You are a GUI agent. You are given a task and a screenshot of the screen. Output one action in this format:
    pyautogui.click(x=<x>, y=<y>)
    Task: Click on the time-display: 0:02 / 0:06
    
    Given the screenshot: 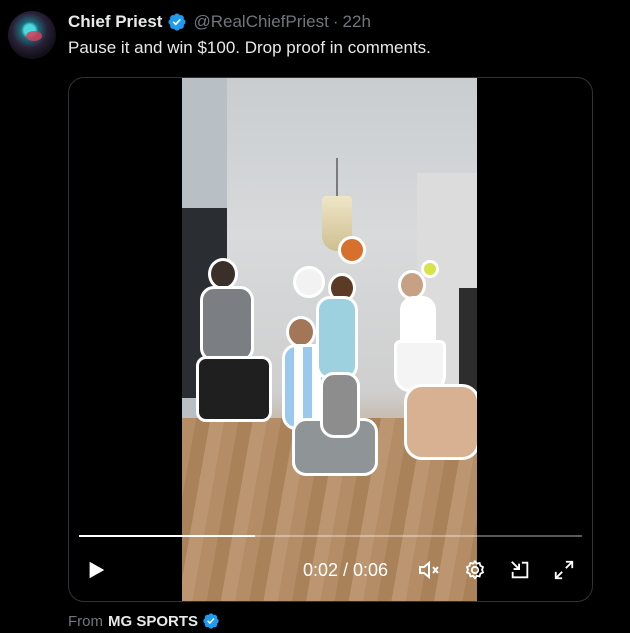 What is the action you would take?
    pyautogui.click(x=346, y=570)
    